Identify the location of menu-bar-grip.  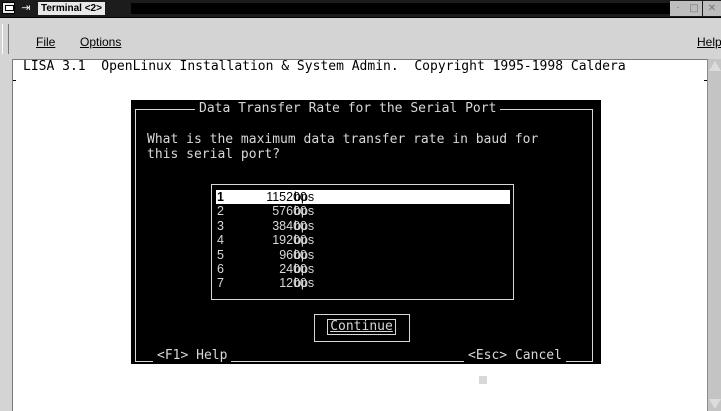
(5, 39).